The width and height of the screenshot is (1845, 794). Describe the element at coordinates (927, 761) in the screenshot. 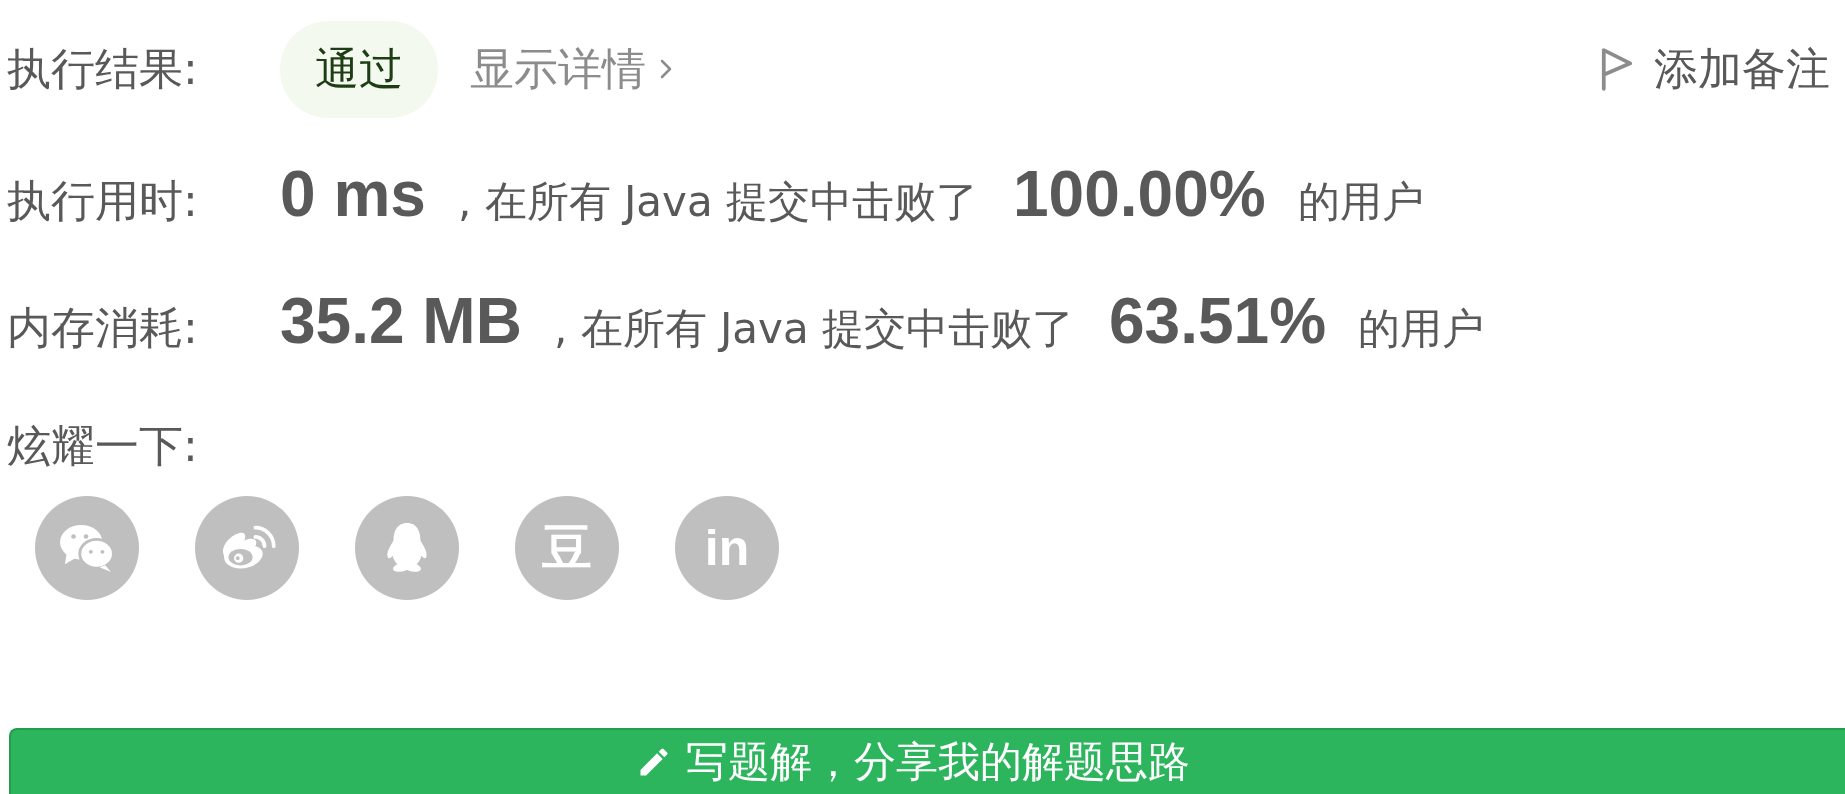

I see `write-solution-button: 写题解，分享我的解题思路` at that location.